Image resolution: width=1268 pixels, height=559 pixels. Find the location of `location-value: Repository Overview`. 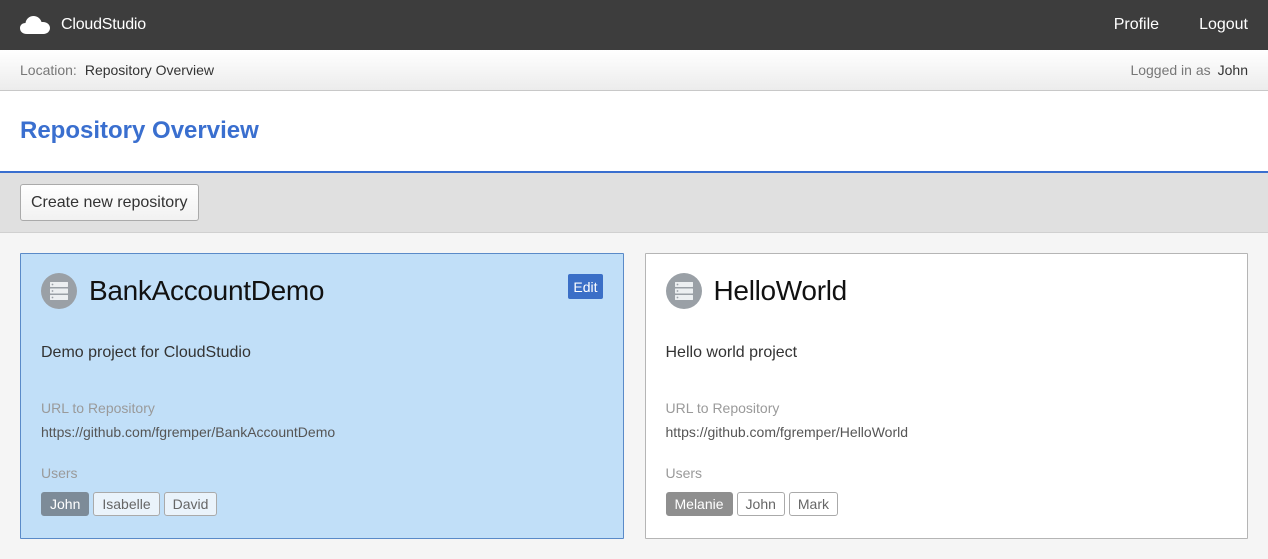

location-value: Repository Overview is located at coordinates (149, 70).